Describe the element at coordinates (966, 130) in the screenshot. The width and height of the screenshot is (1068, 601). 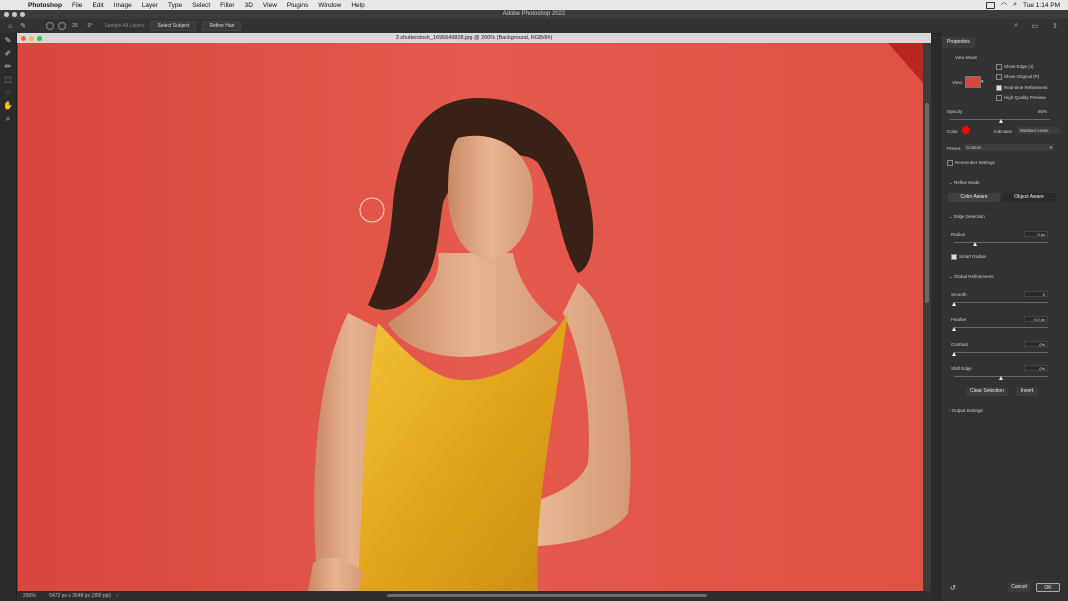
I see `overlay-color-swatch` at that location.